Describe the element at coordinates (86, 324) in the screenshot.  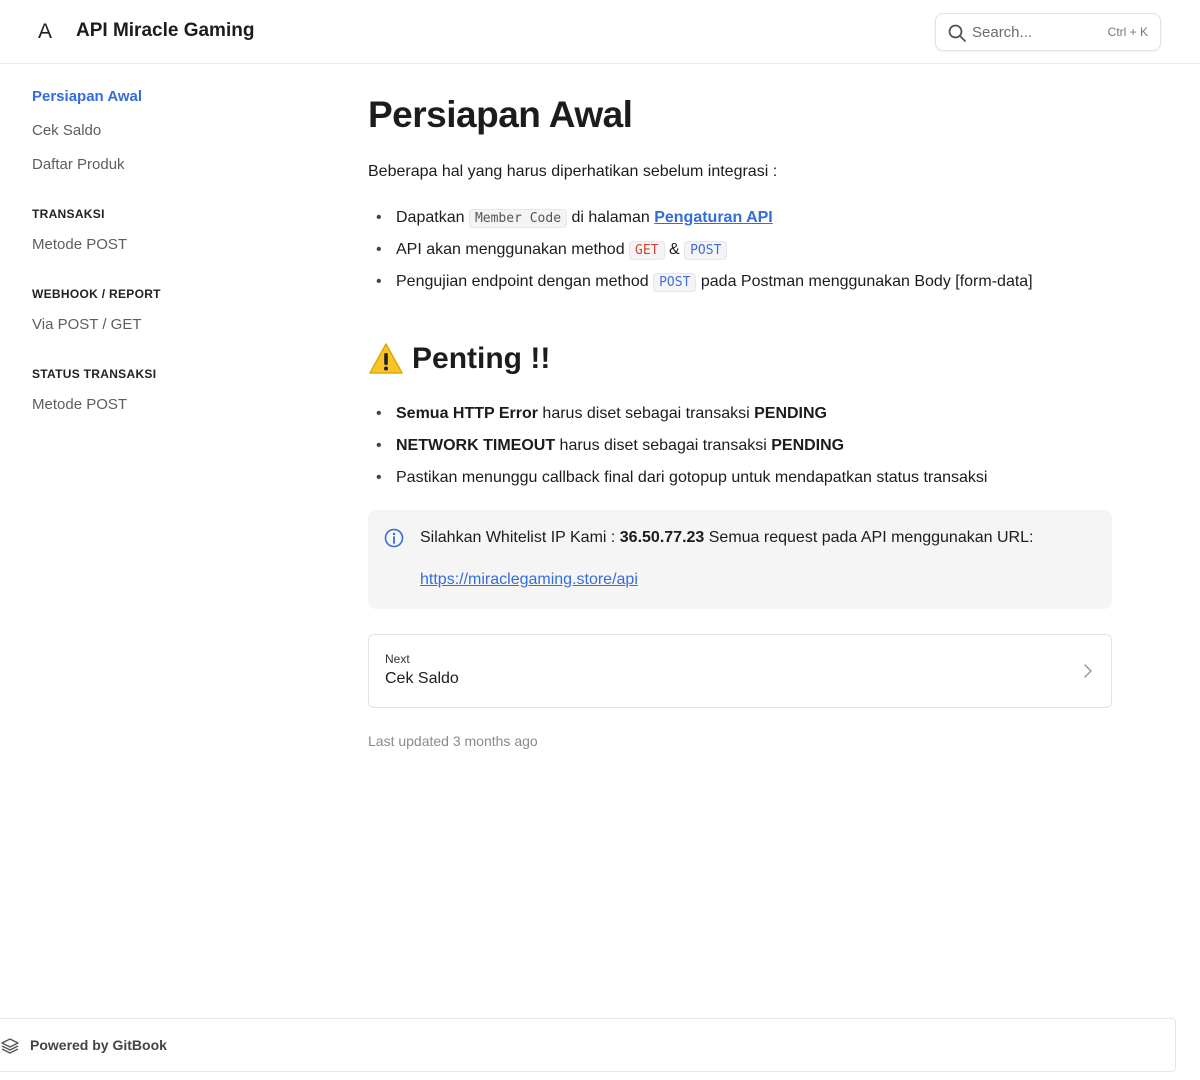
I see `sidebar-item-via-post-get: Via POST / GET` at that location.